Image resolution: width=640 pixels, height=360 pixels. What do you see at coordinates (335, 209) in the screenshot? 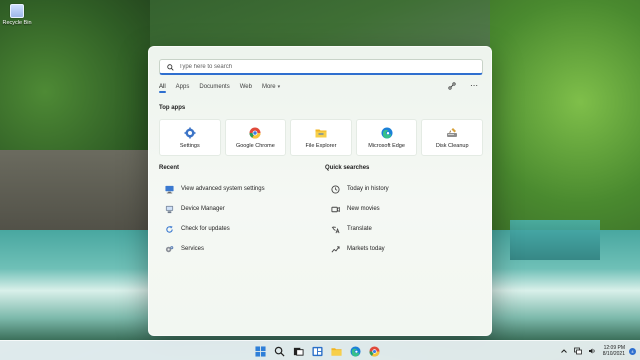
I see `movie-icon` at bounding box center [335, 209].